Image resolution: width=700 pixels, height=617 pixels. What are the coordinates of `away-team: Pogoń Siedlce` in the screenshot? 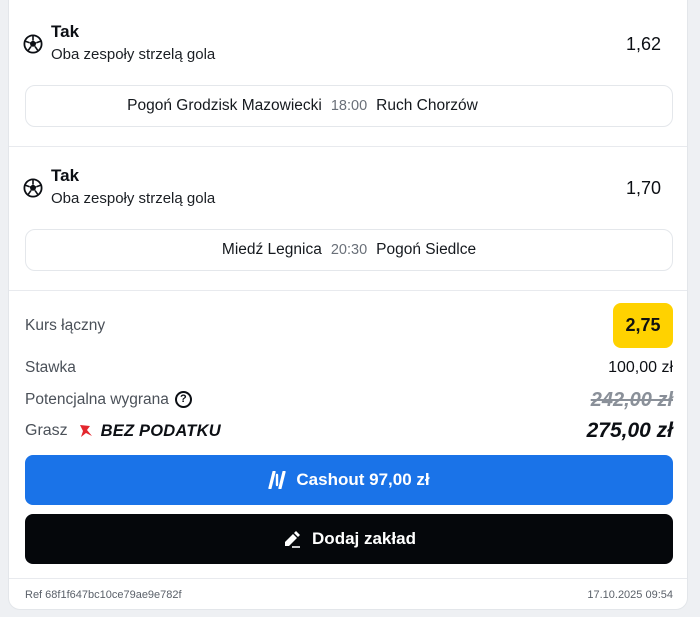 It's located at (426, 249).